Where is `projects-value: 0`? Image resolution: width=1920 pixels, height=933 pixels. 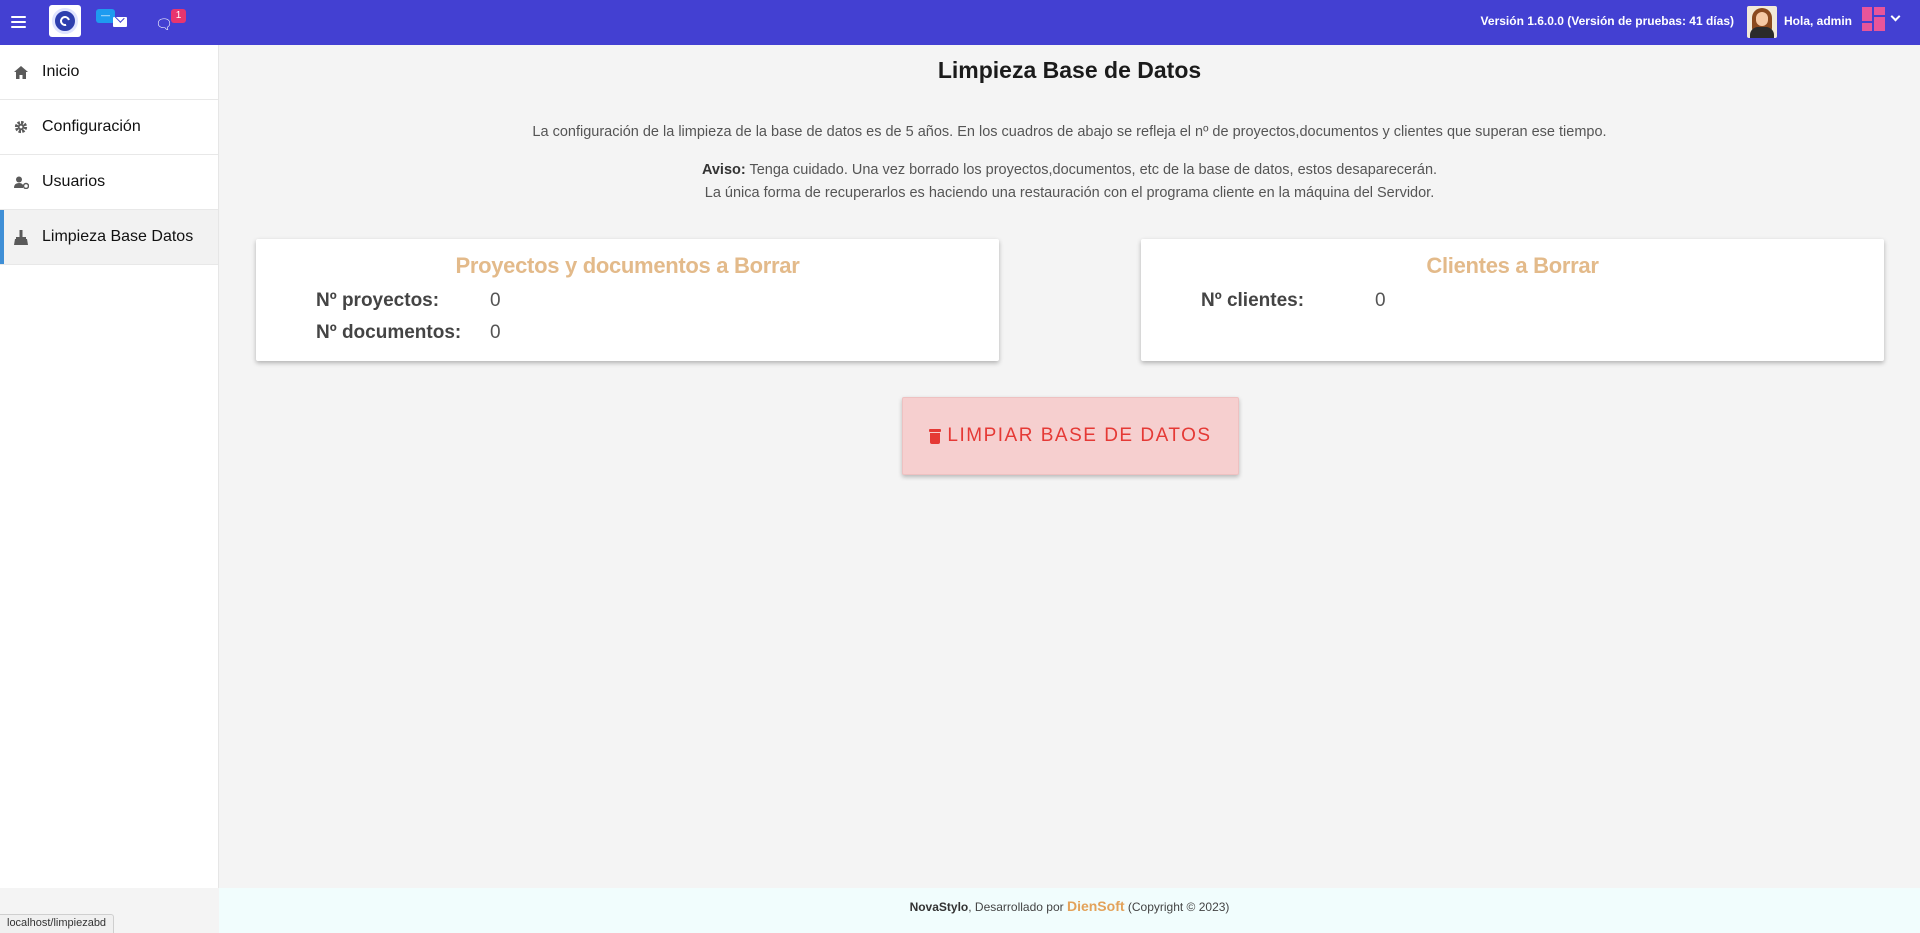 projects-value: 0 is located at coordinates (495, 300).